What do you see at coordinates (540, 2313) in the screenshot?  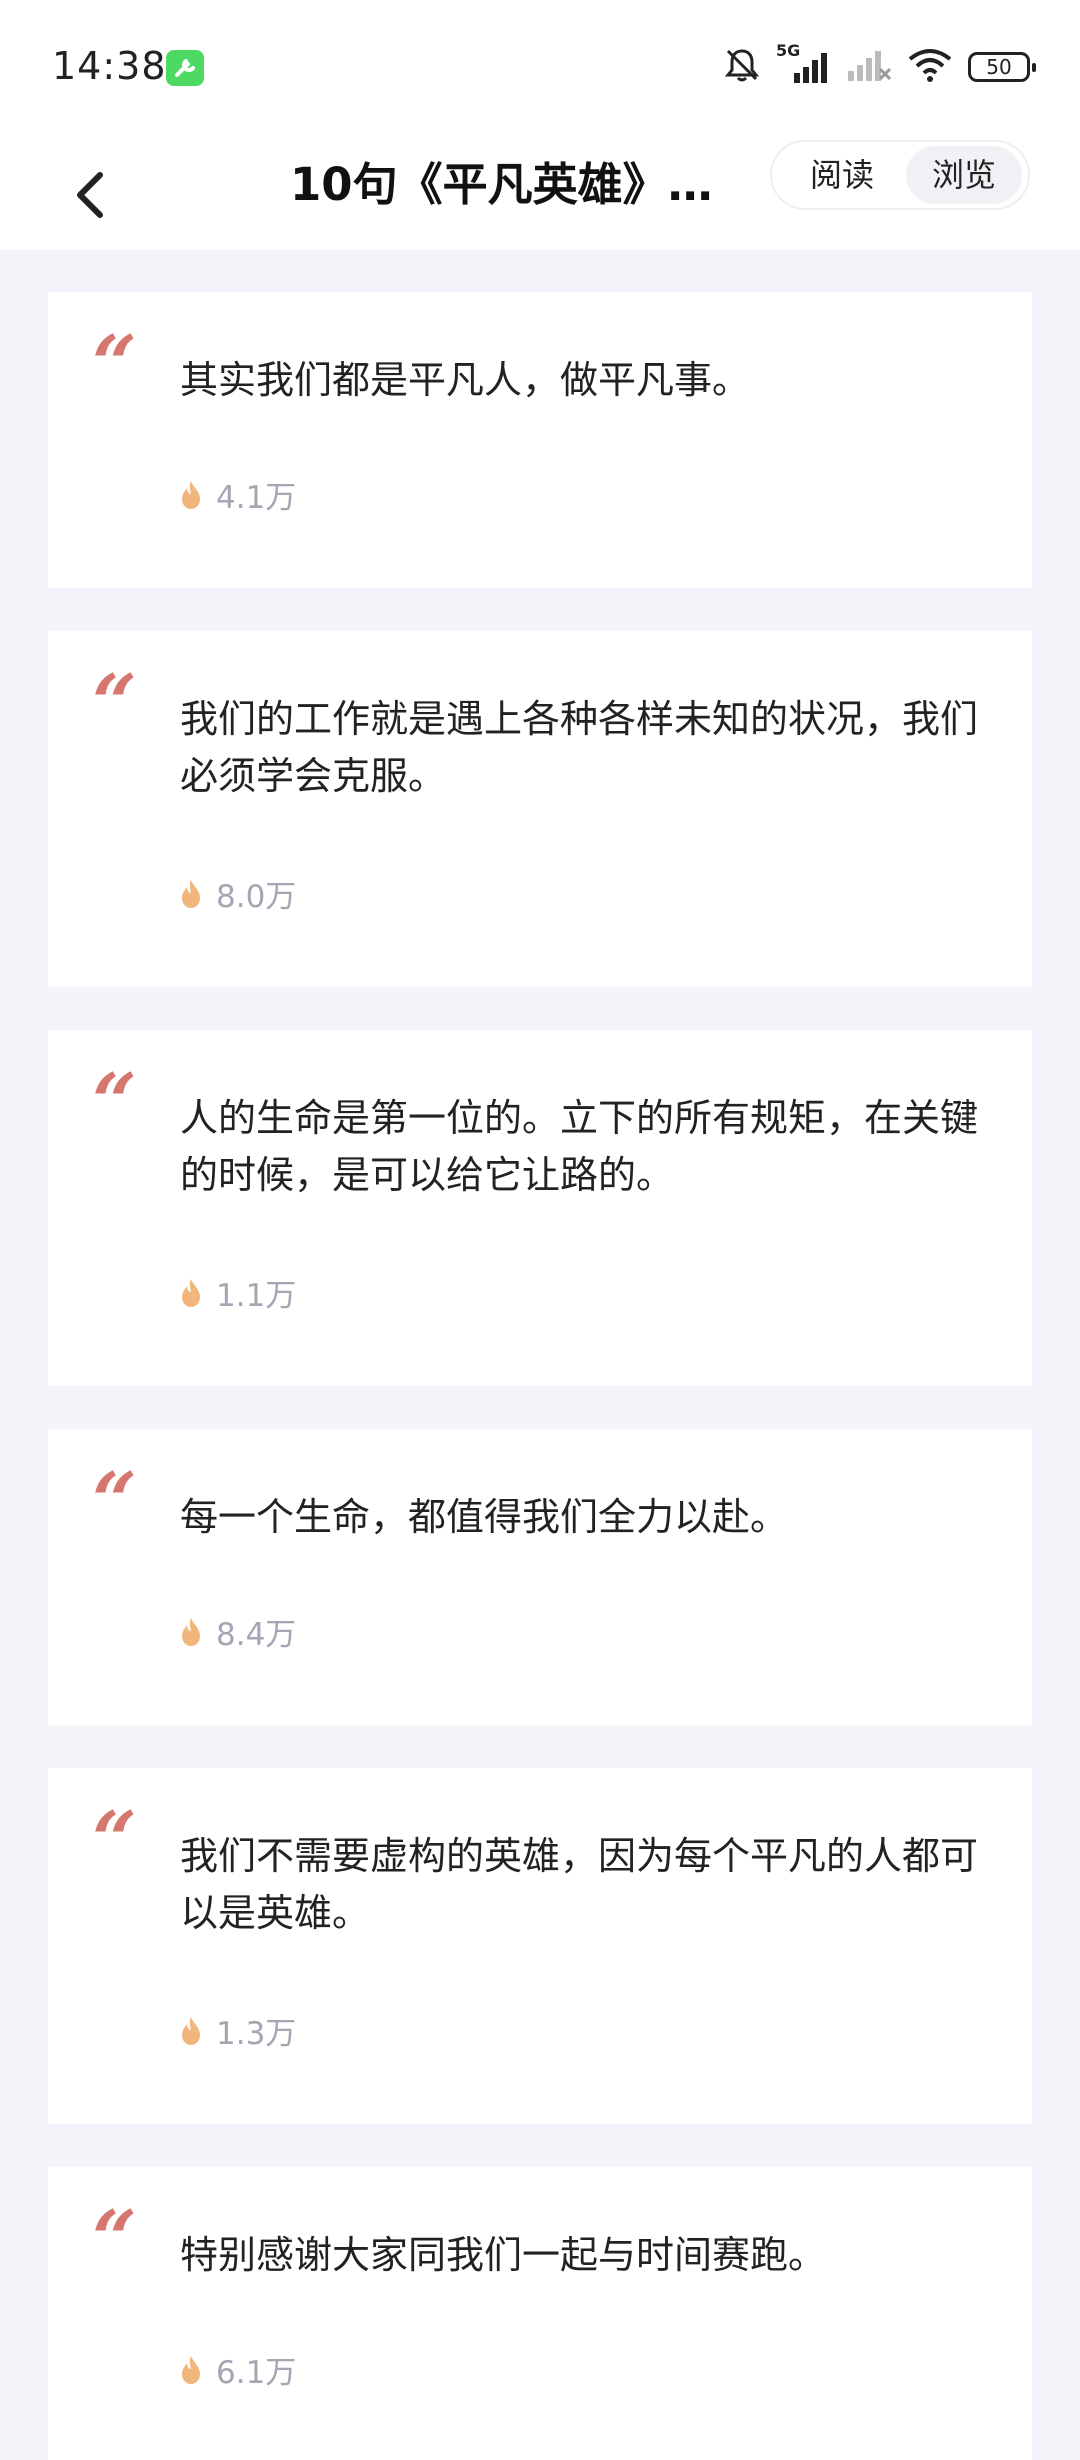 I see `quote-card: “ 特别感谢大家同我们一起与时间赛跑。 6.1万` at bounding box center [540, 2313].